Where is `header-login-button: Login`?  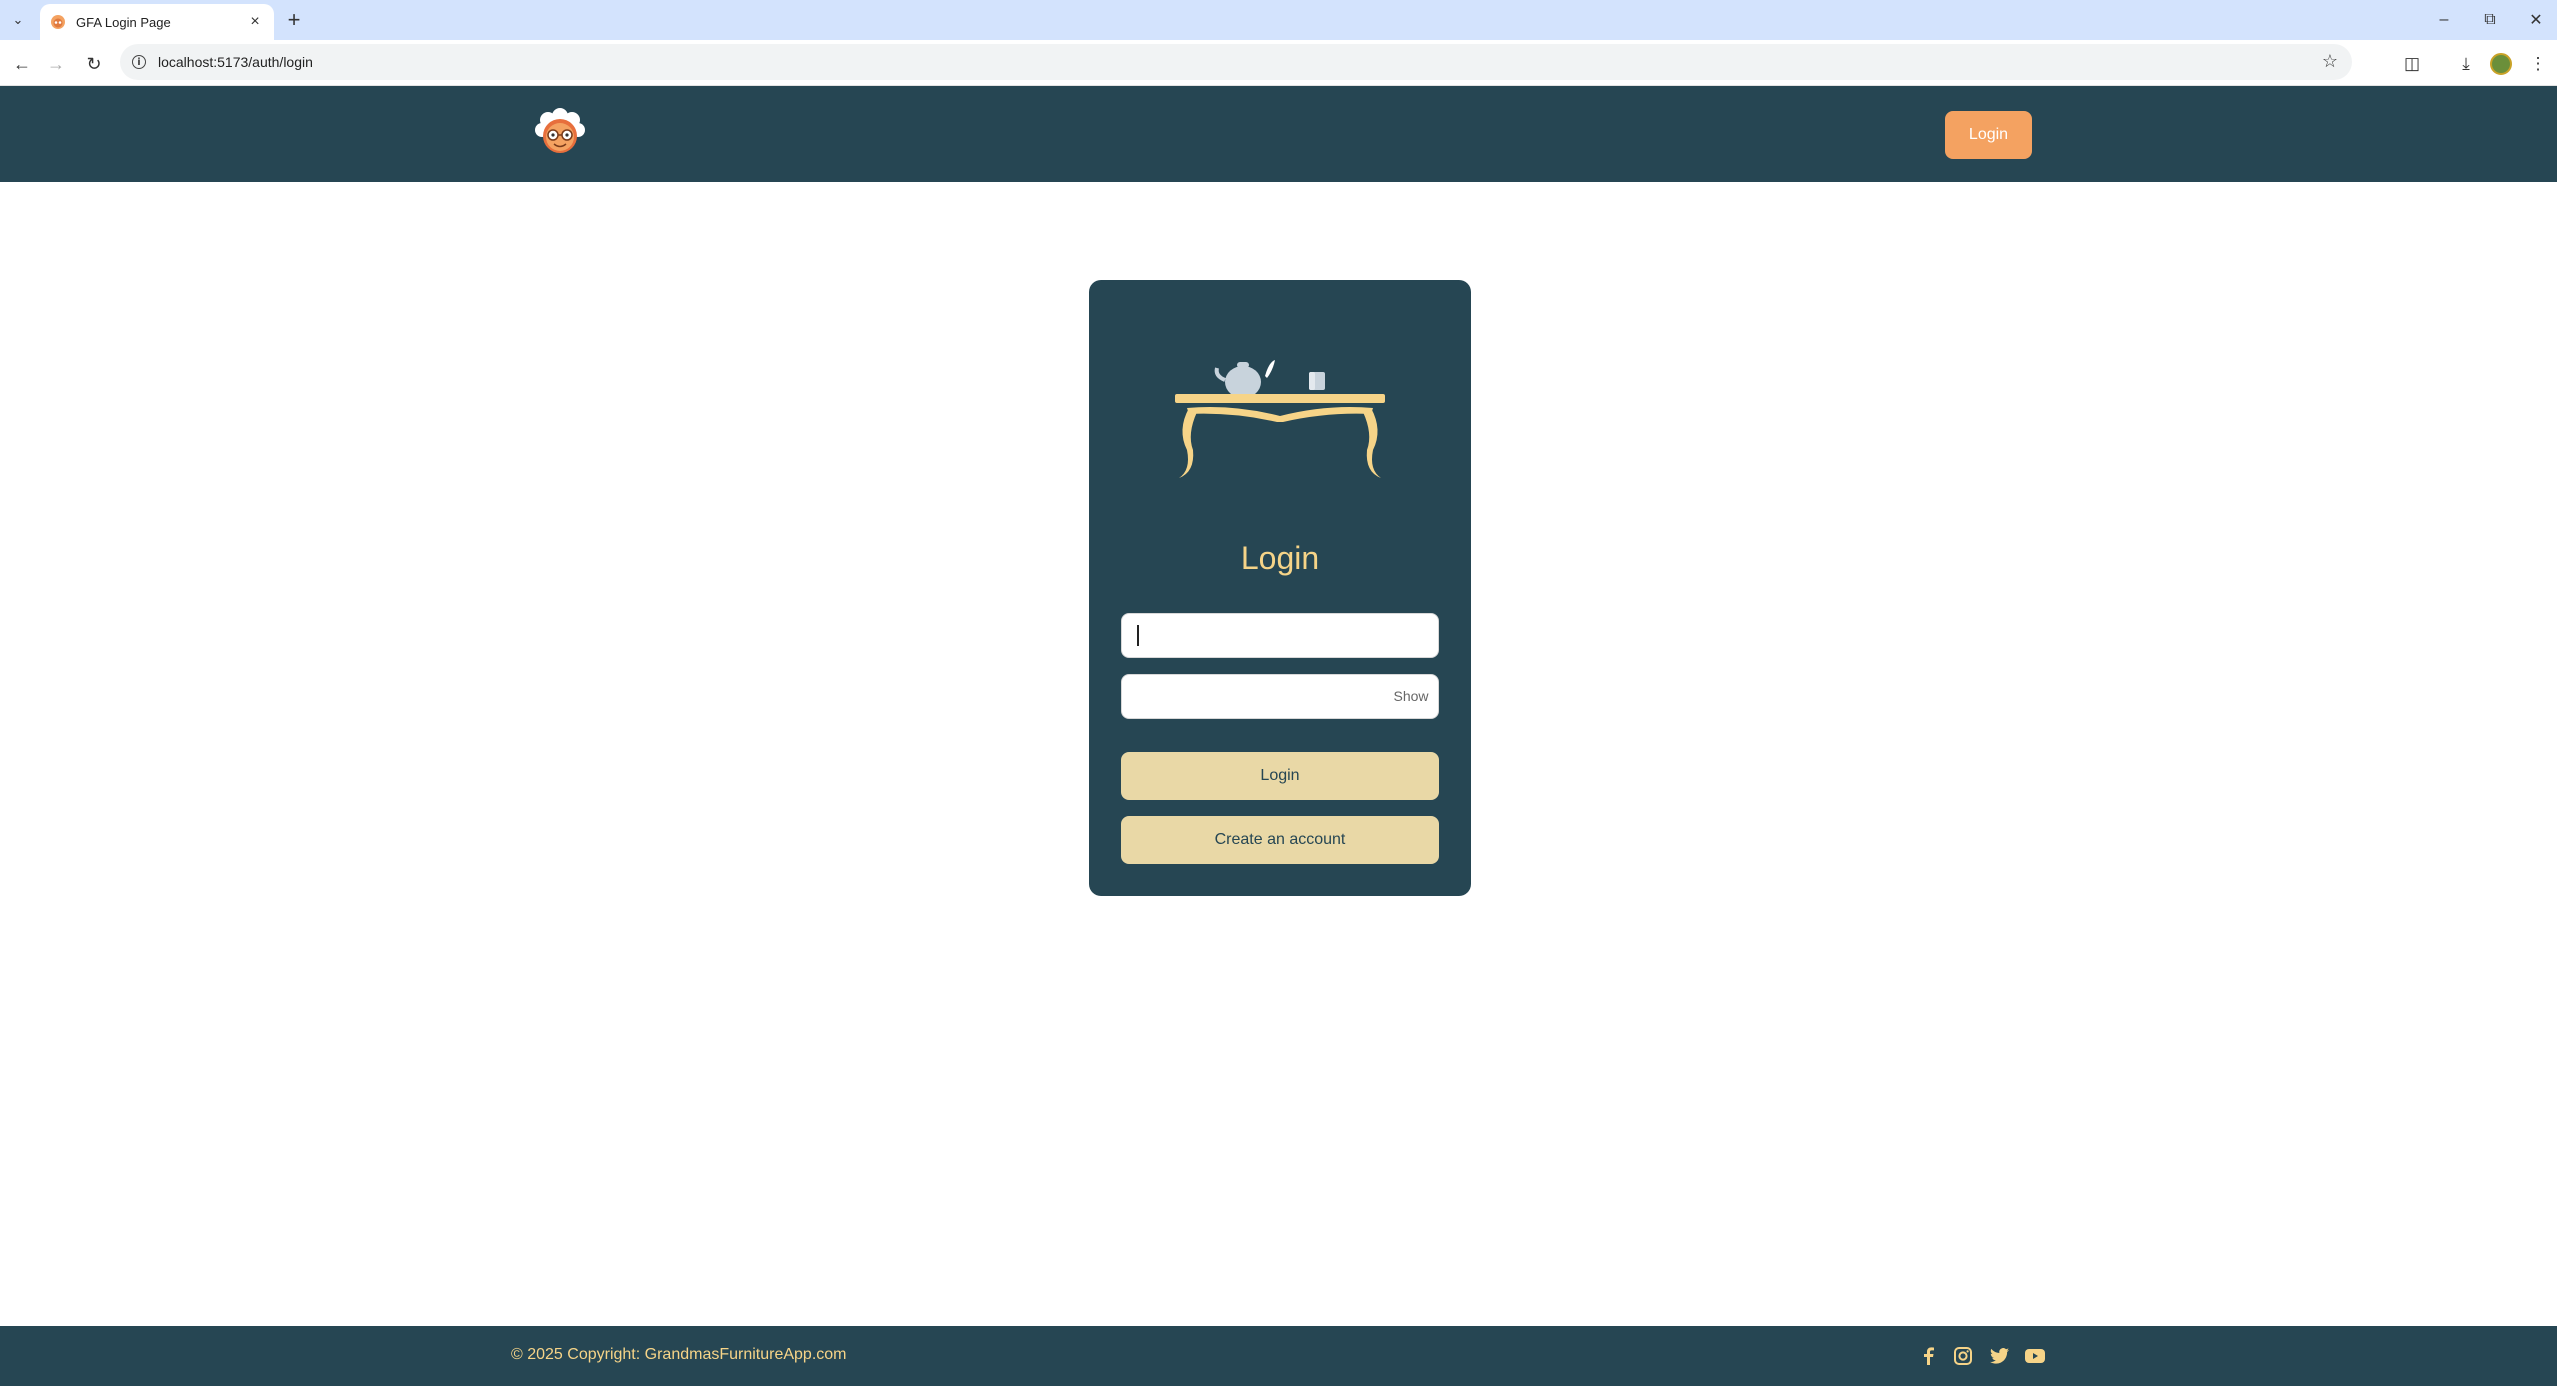 header-login-button: Login is located at coordinates (1988, 135).